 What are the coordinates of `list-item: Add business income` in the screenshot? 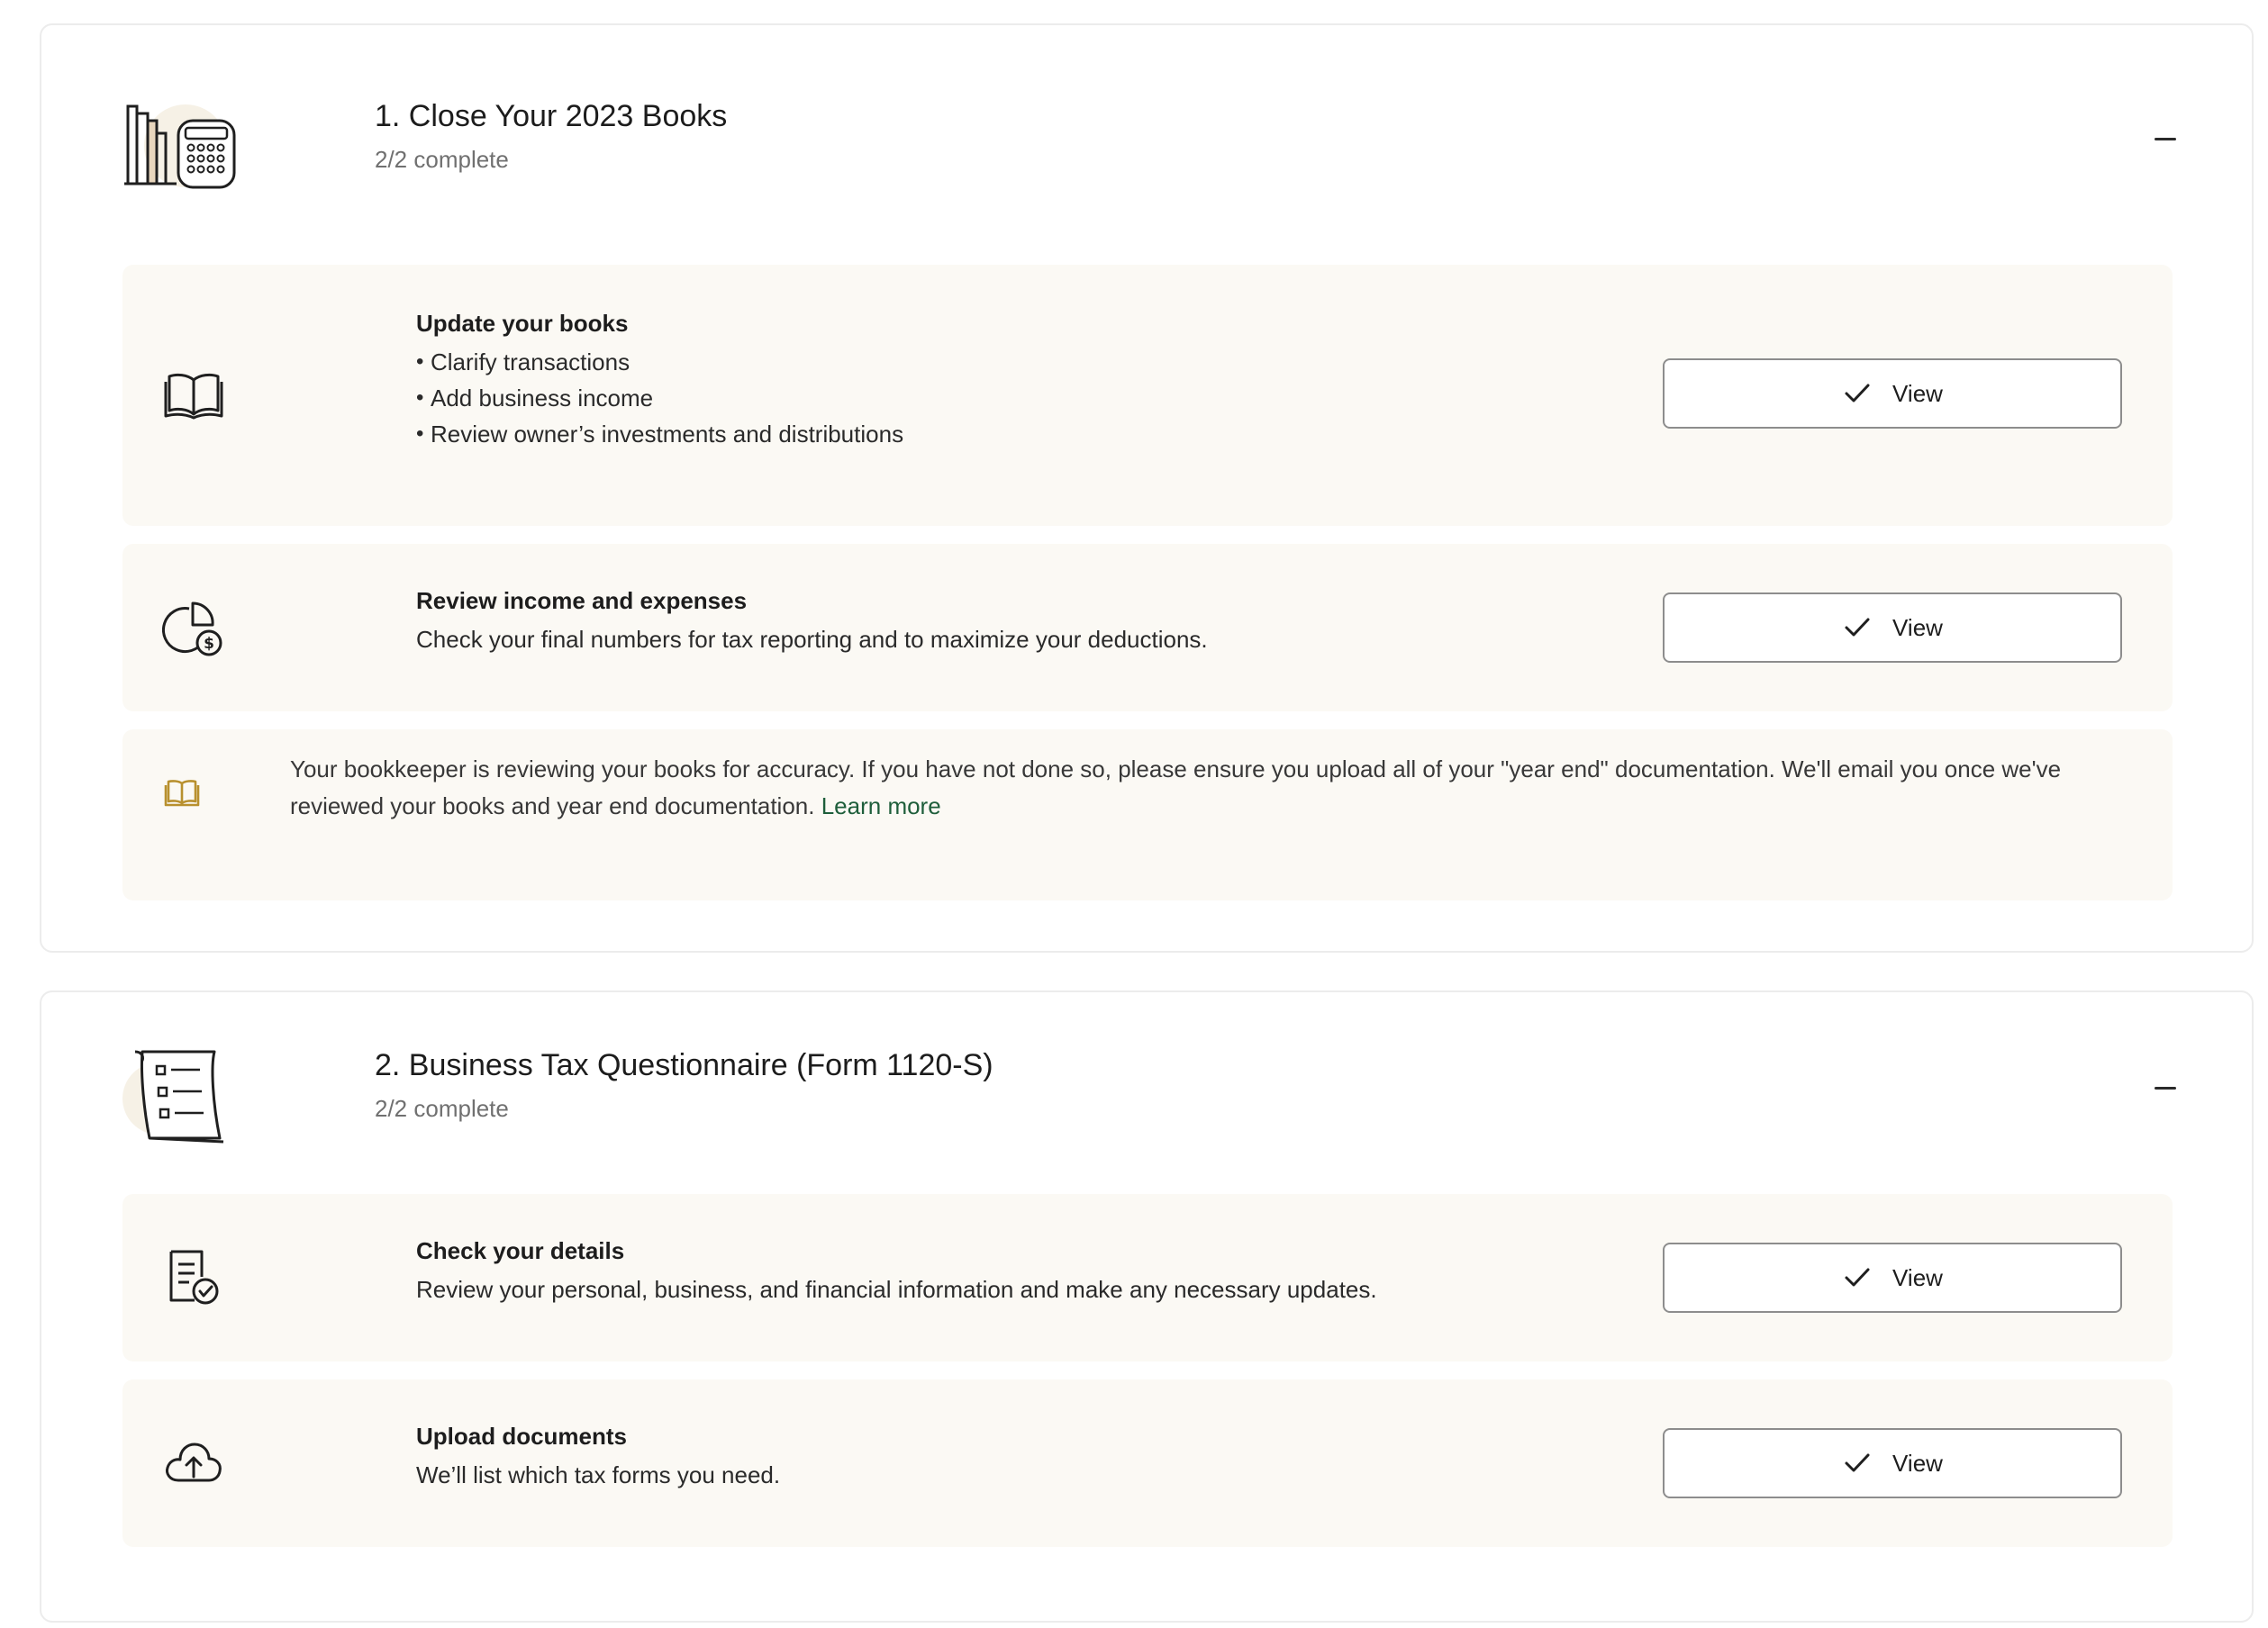 It's located at (1024, 398).